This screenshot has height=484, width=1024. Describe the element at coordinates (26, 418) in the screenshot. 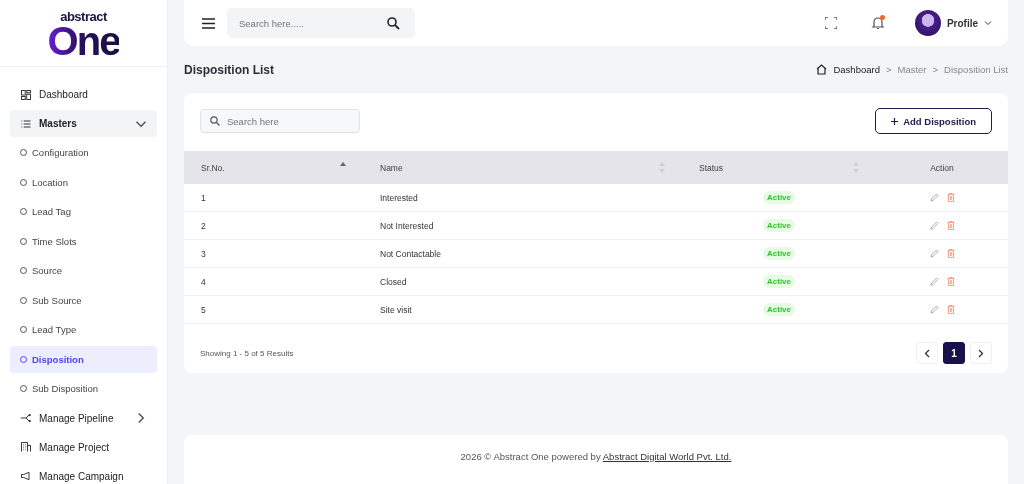

I see `branch-icon` at that location.